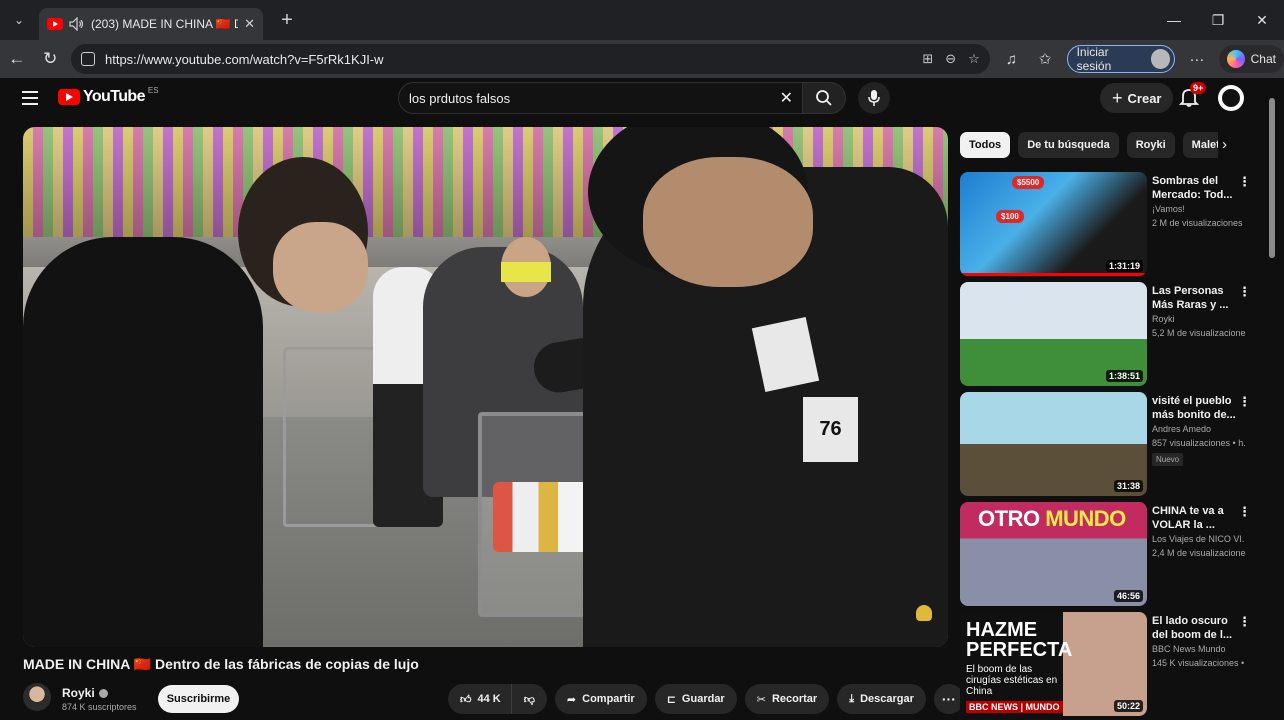  What do you see at coordinates (1199, 553) in the screenshot?
I see `recommendation-views: 2,4 M de visualizaciones` at bounding box center [1199, 553].